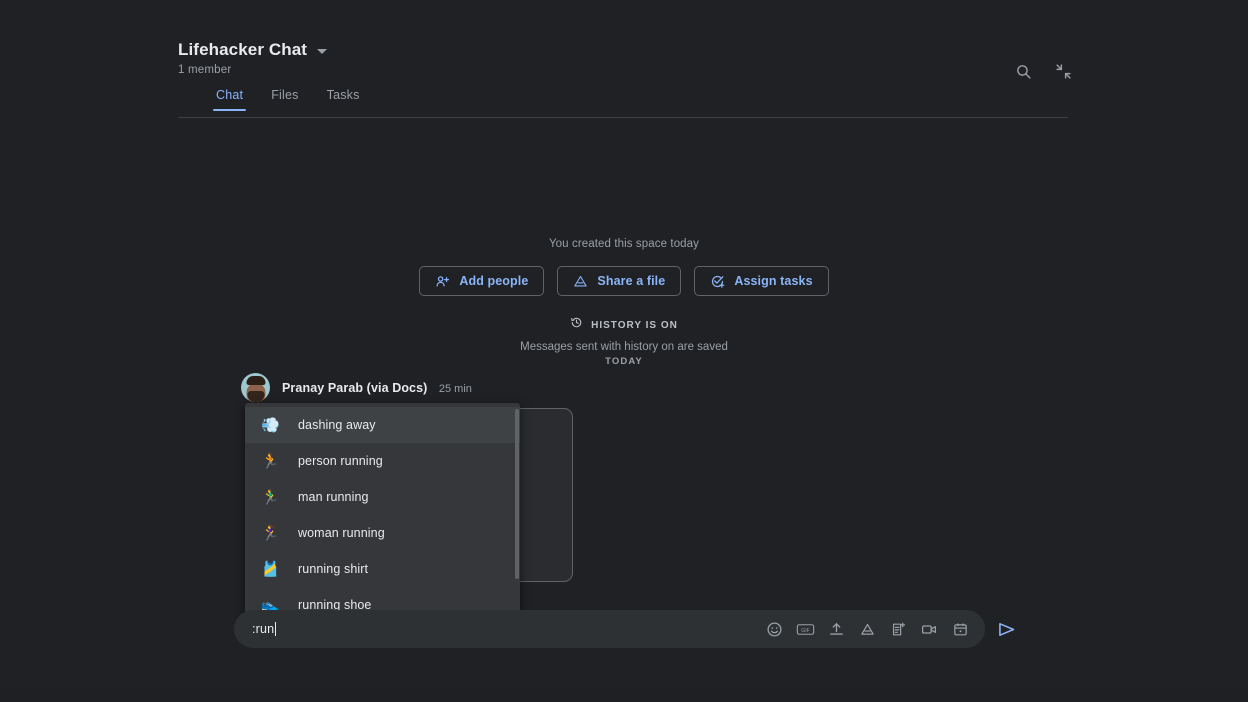  Describe the element at coordinates (576, 325) in the screenshot. I see `history-clock-icon` at that location.